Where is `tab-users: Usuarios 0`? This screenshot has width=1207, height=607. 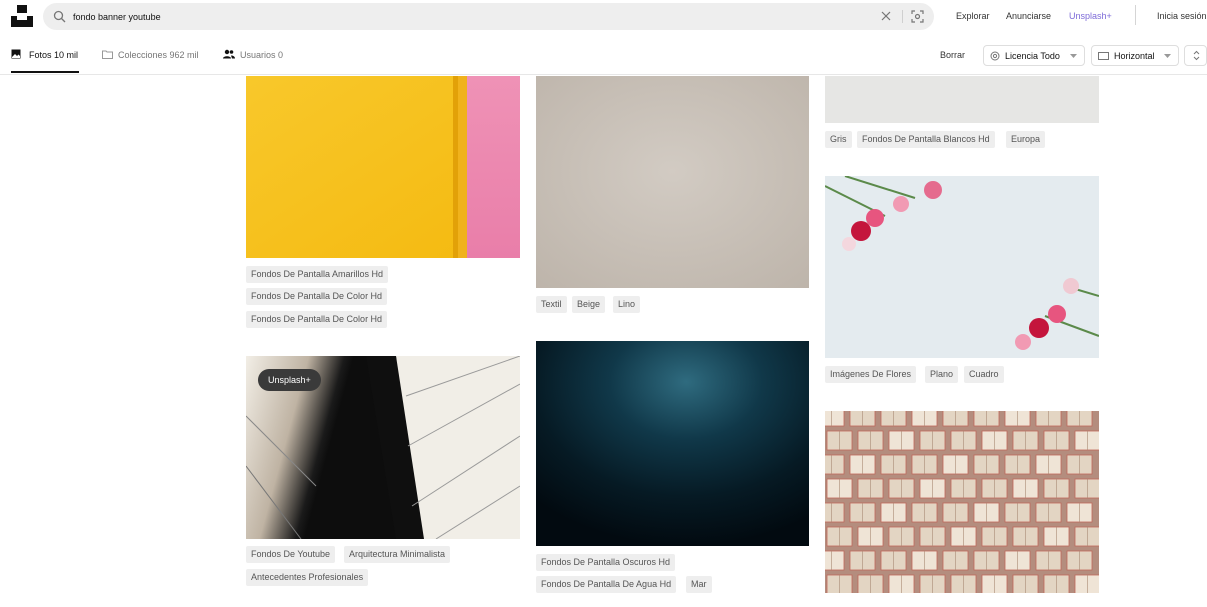
tab-users: Usuarios 0 is located at coordinates (258, 60).